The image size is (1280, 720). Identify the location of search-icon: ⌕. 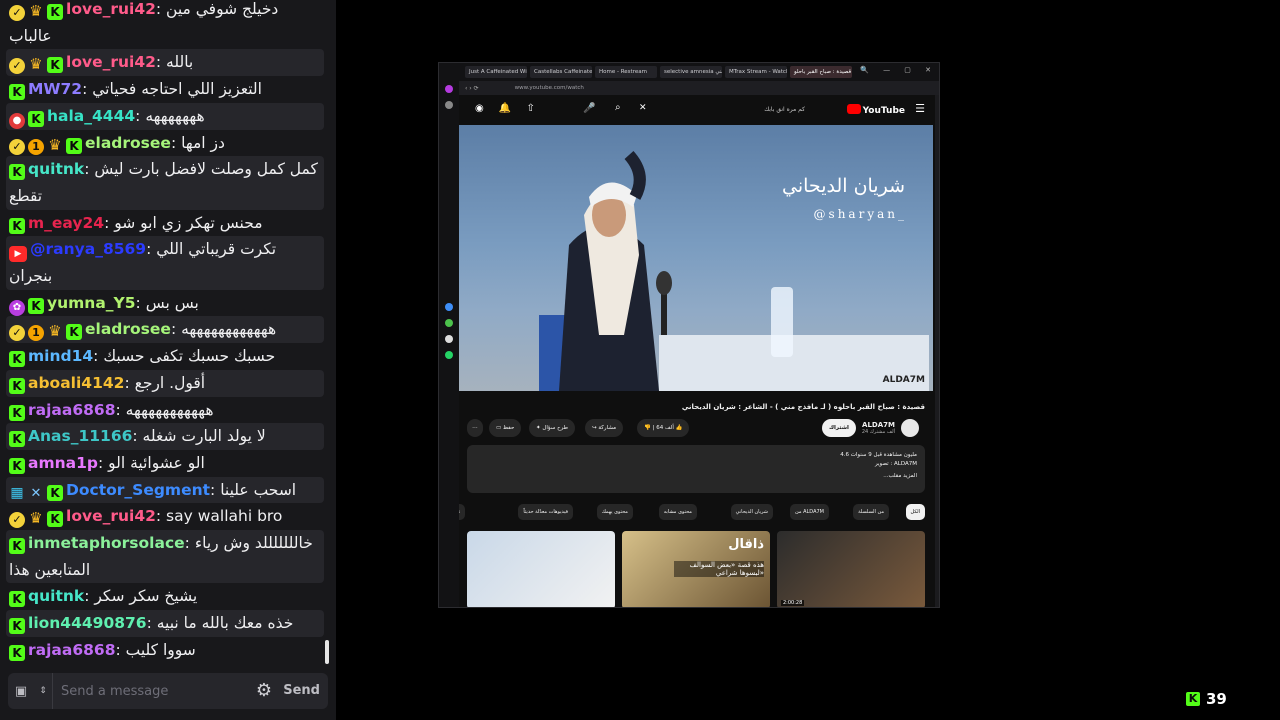
(618, 107).